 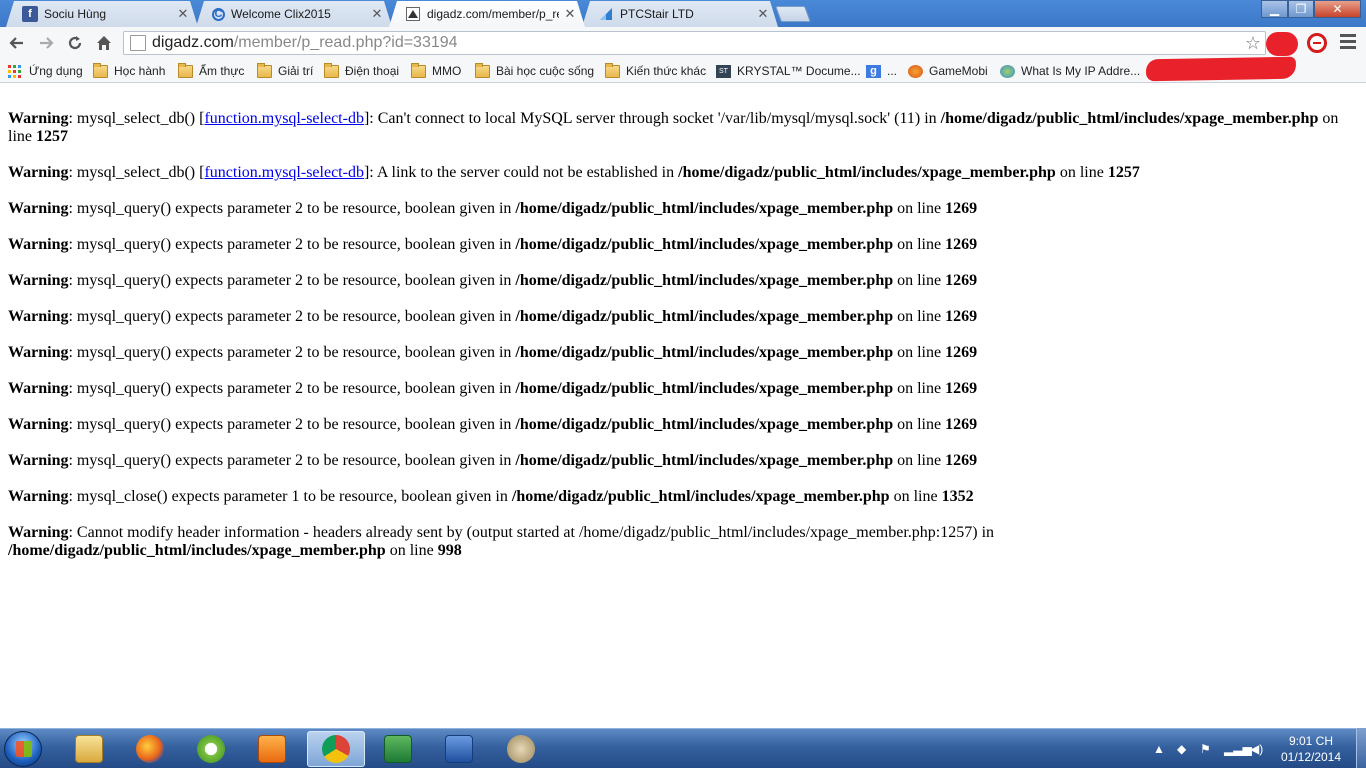 I want to click on coccoc-icon, so click(x=211, y=749).